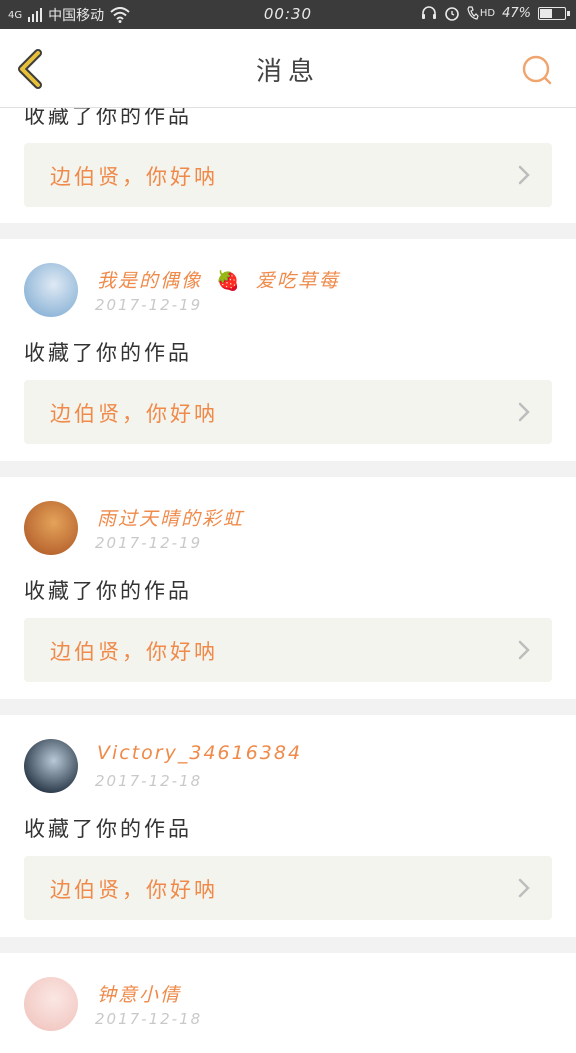 The height and width of the screenshot is (1053, 576). I want to click on user-name-text: 钟意小倩, so click(139, 995).